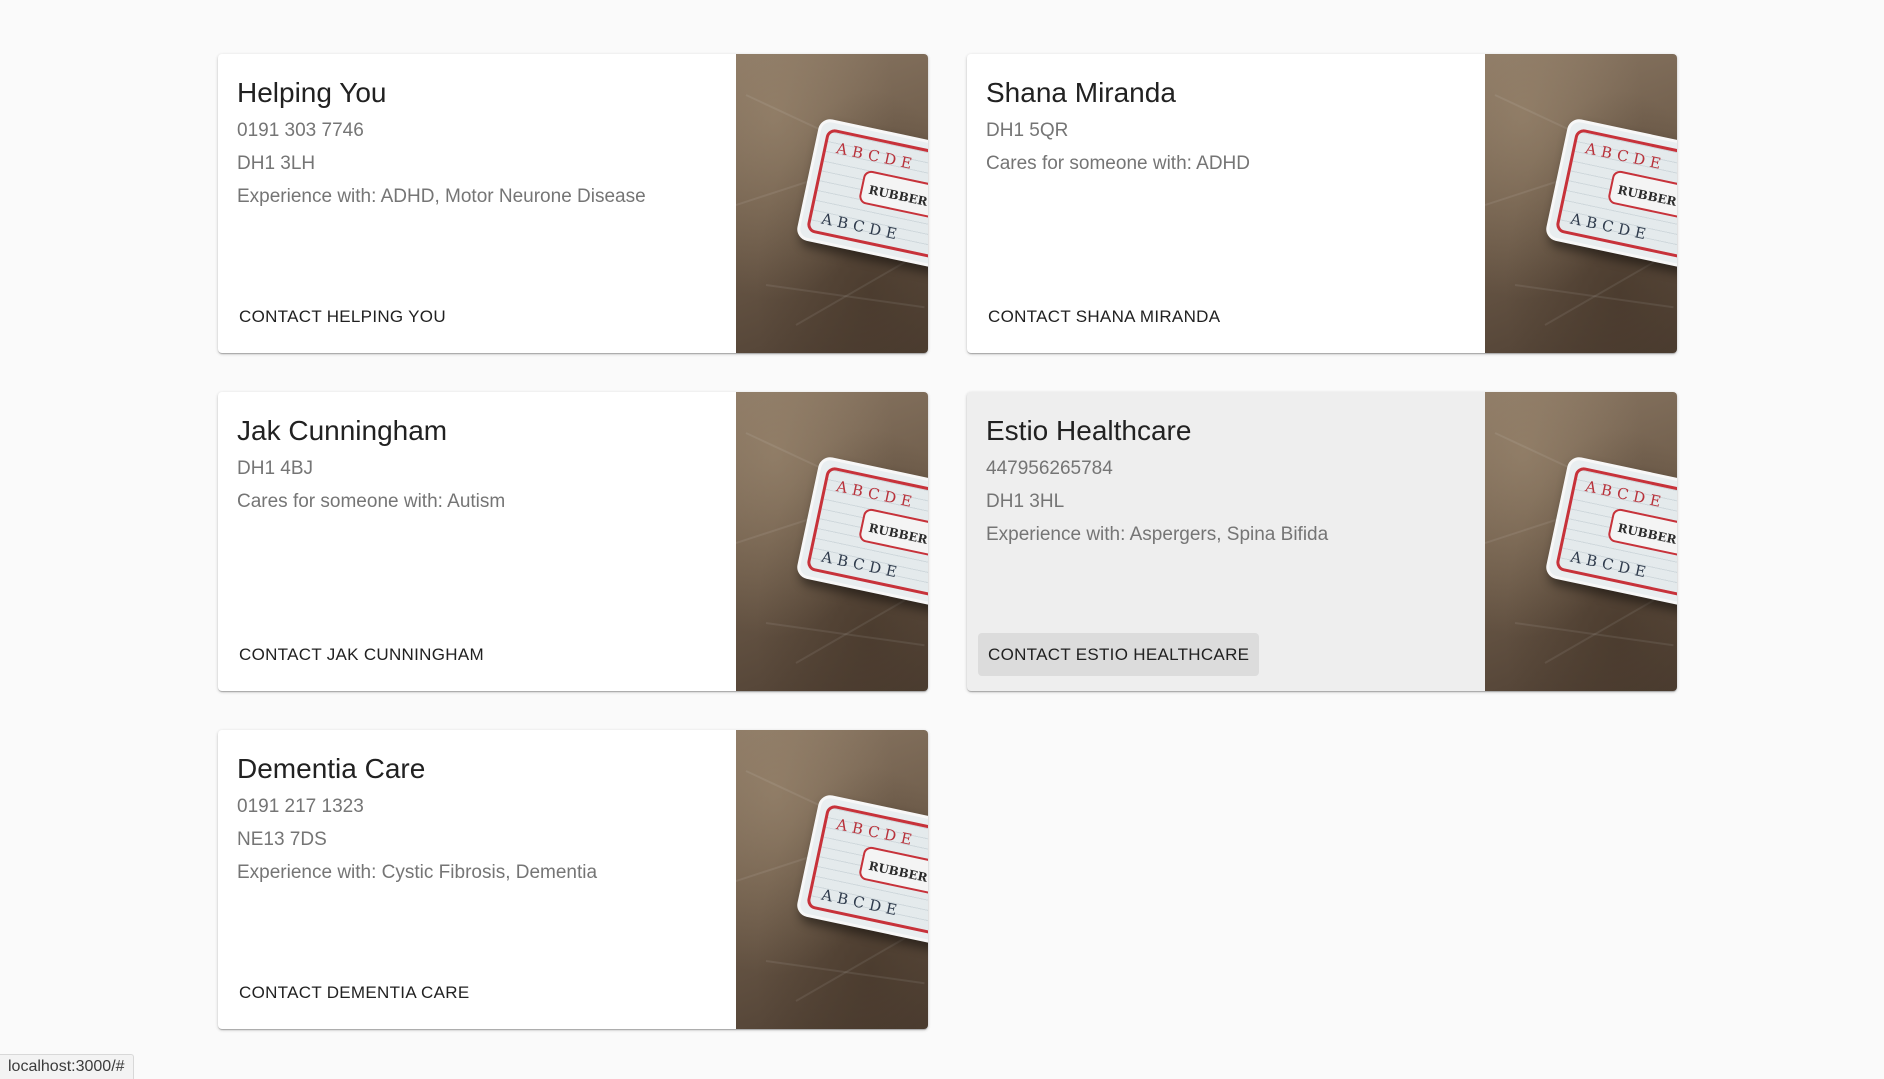  Describe the element at coordinates (275, 468) in the screenshot. I see `card-detail-line: DH1 4BJ` at that location.